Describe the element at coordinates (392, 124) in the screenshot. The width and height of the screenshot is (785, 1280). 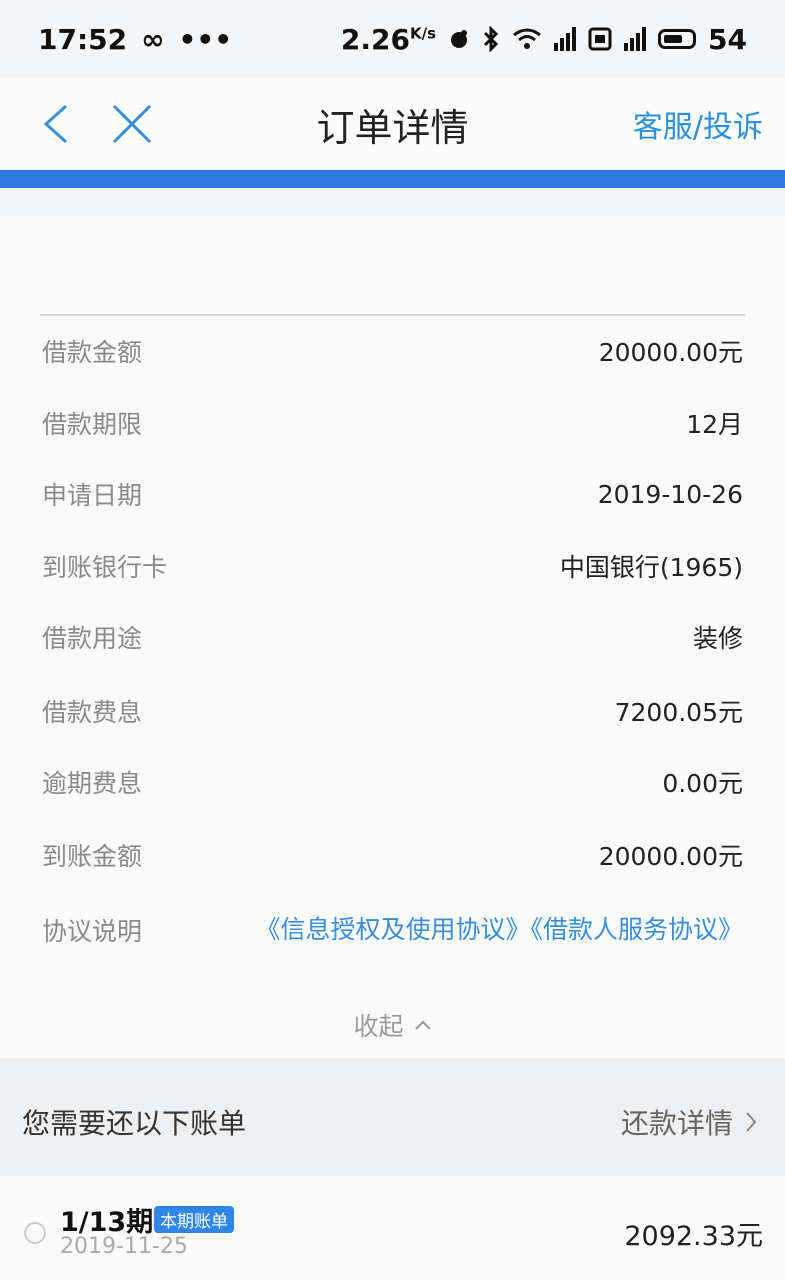
I see `nav-bar: 订单详情 客服/投诉` at that location.